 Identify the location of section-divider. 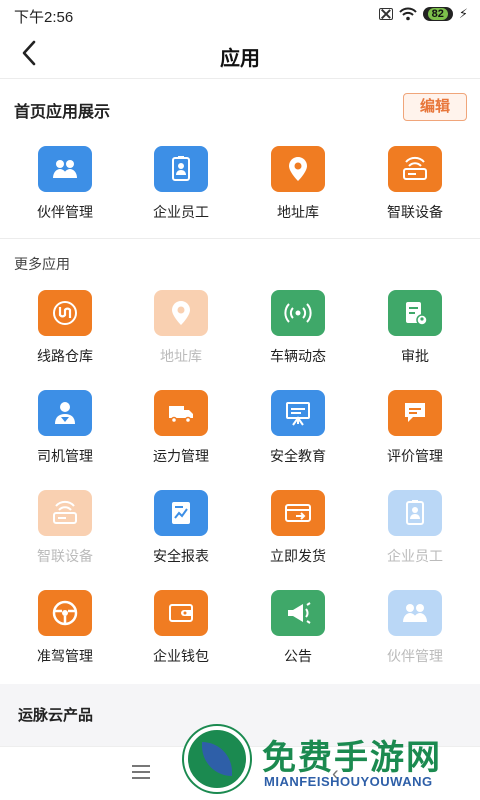
(240, 238).